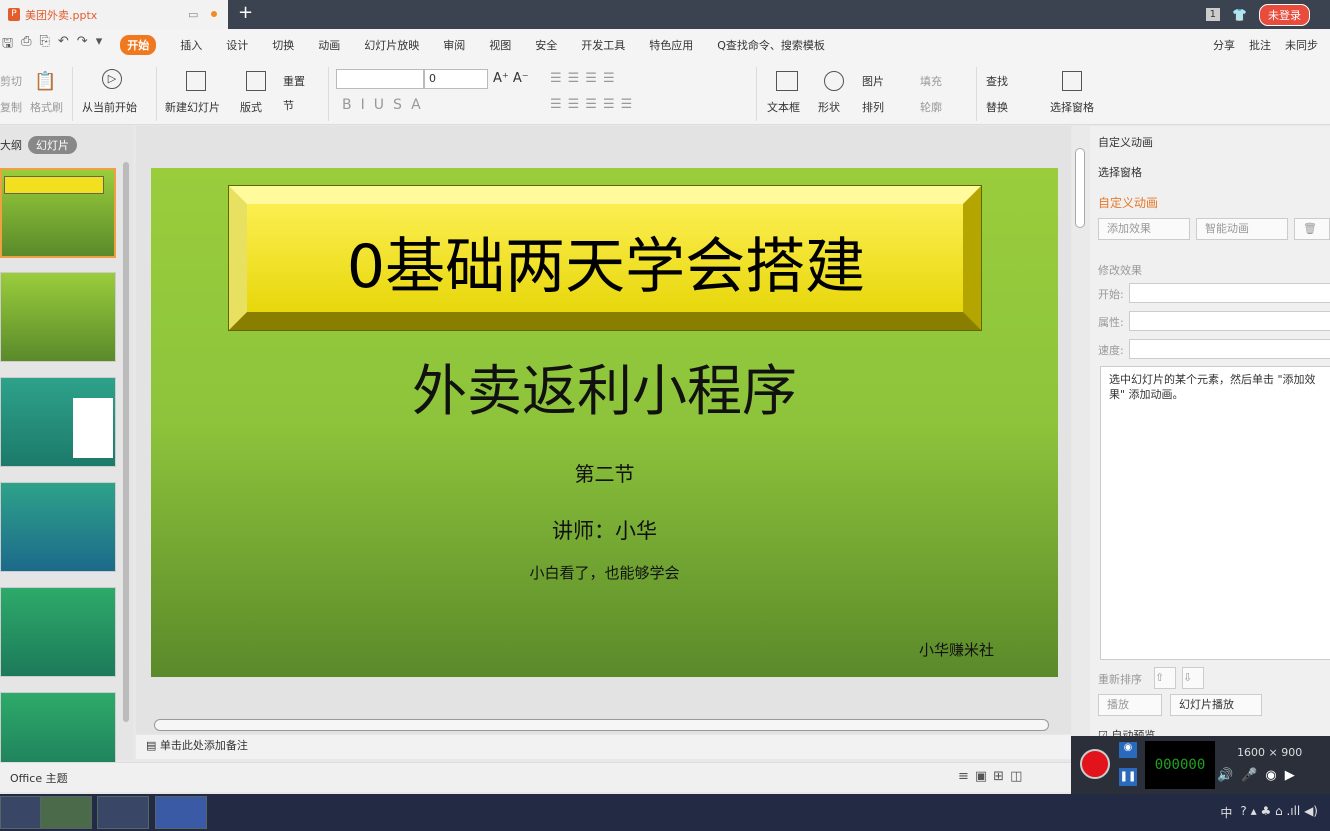 The image size is (1330, 831). Describe the element at coordinates (1260, 775) in the screenshot. I see `recorder-control-icons: 🔊🎤◉▶` at that location.